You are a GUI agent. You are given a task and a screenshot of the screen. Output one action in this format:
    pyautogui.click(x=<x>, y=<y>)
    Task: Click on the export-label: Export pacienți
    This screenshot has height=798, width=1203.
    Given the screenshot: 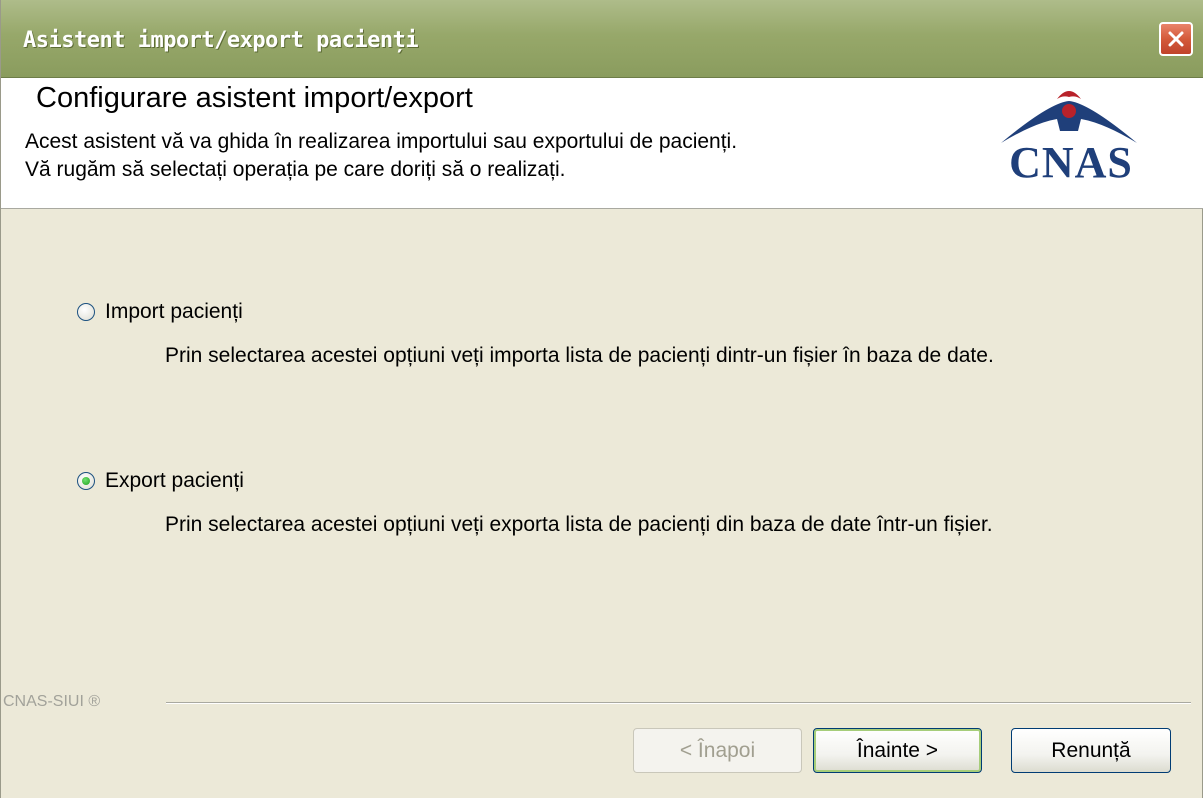 What is the action you would take?
    pyautogui.click(x=174, y=480)
    